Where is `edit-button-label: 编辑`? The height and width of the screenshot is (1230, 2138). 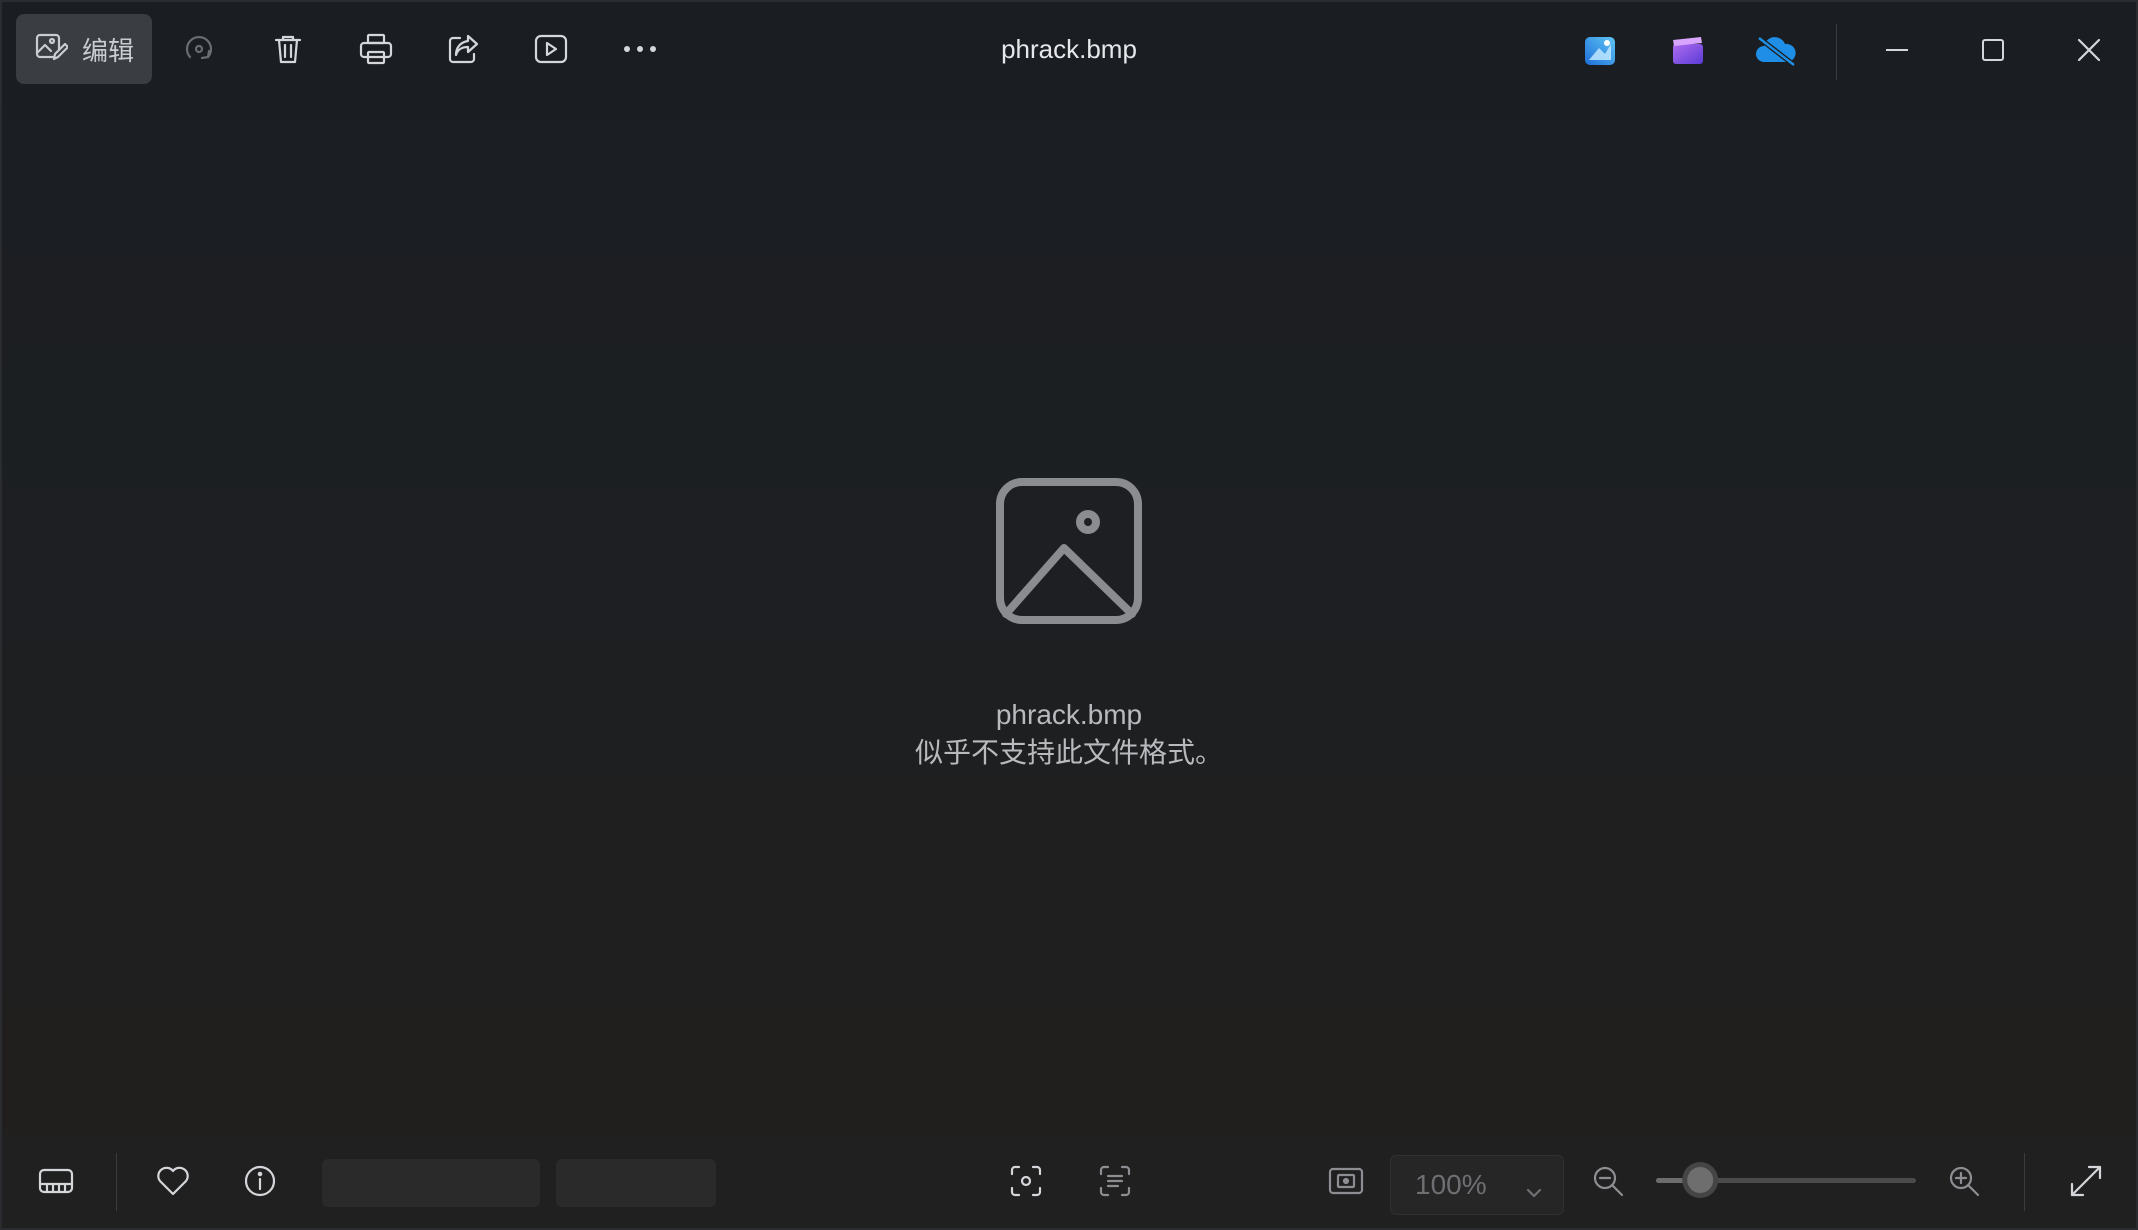 edit-button-label: 编辑 is located at coordinates (108, 50).